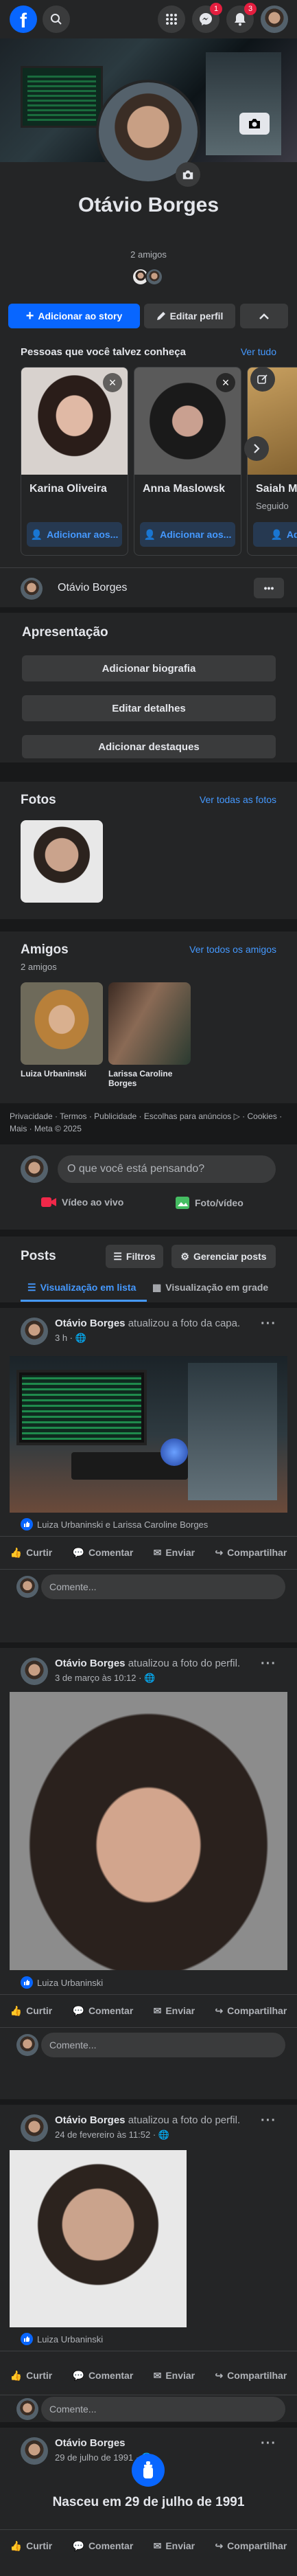  Describe the element at coordinates (189, 316) in the screenshot. I see `edit-profile-button: Editar perfil` at that location.